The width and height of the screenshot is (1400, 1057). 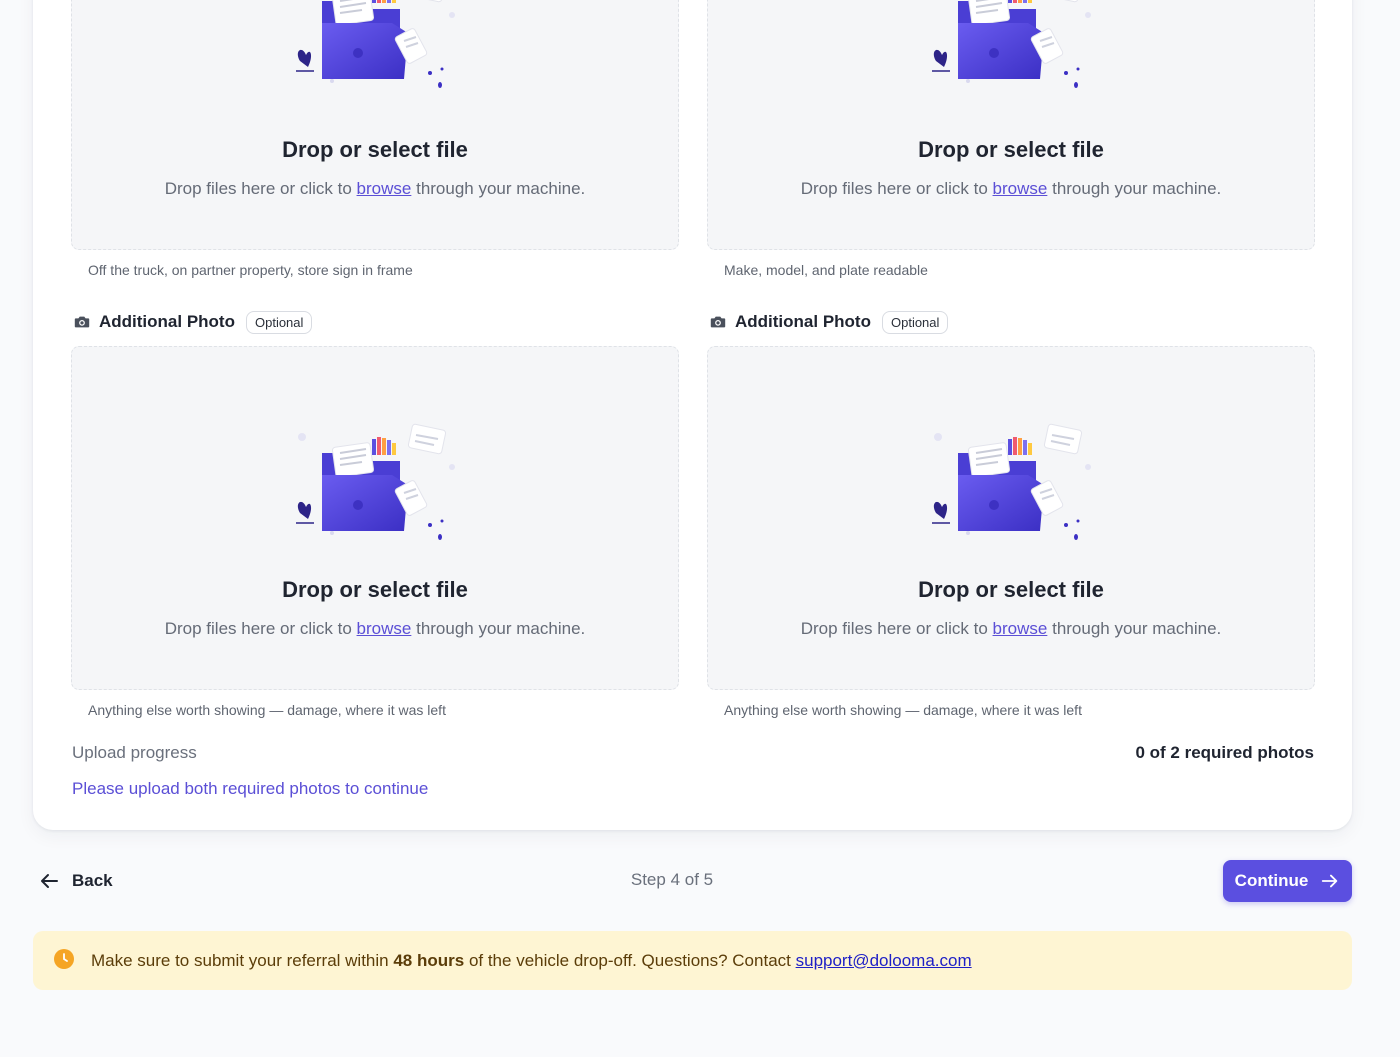 I want to click on step-indicator: Step 4 of 5, so click(x=672, y=879).